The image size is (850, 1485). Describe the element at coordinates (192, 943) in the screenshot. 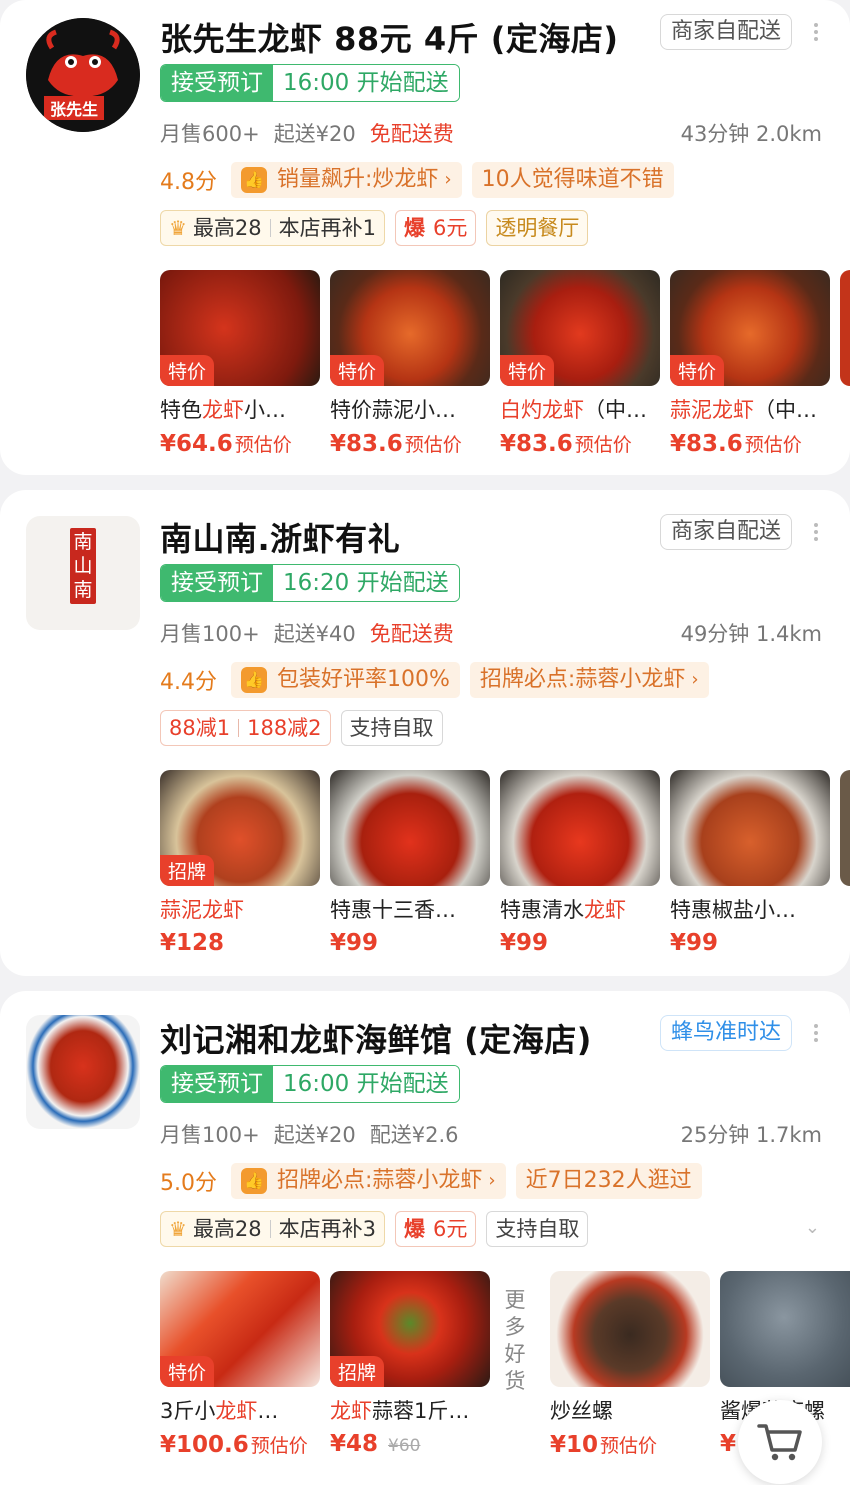

I see `dish-price: ¥128` at that location.